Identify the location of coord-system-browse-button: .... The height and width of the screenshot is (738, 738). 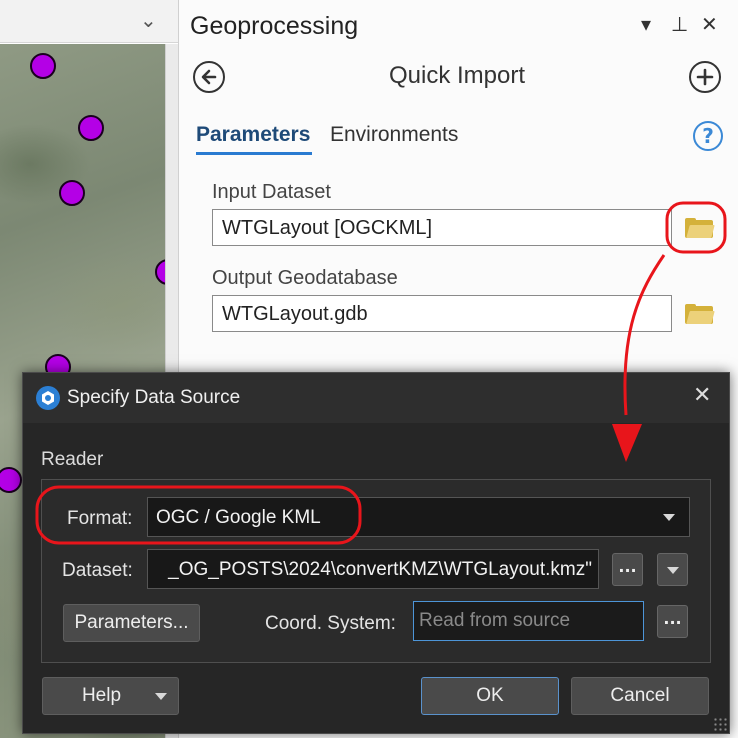
(672, 621).